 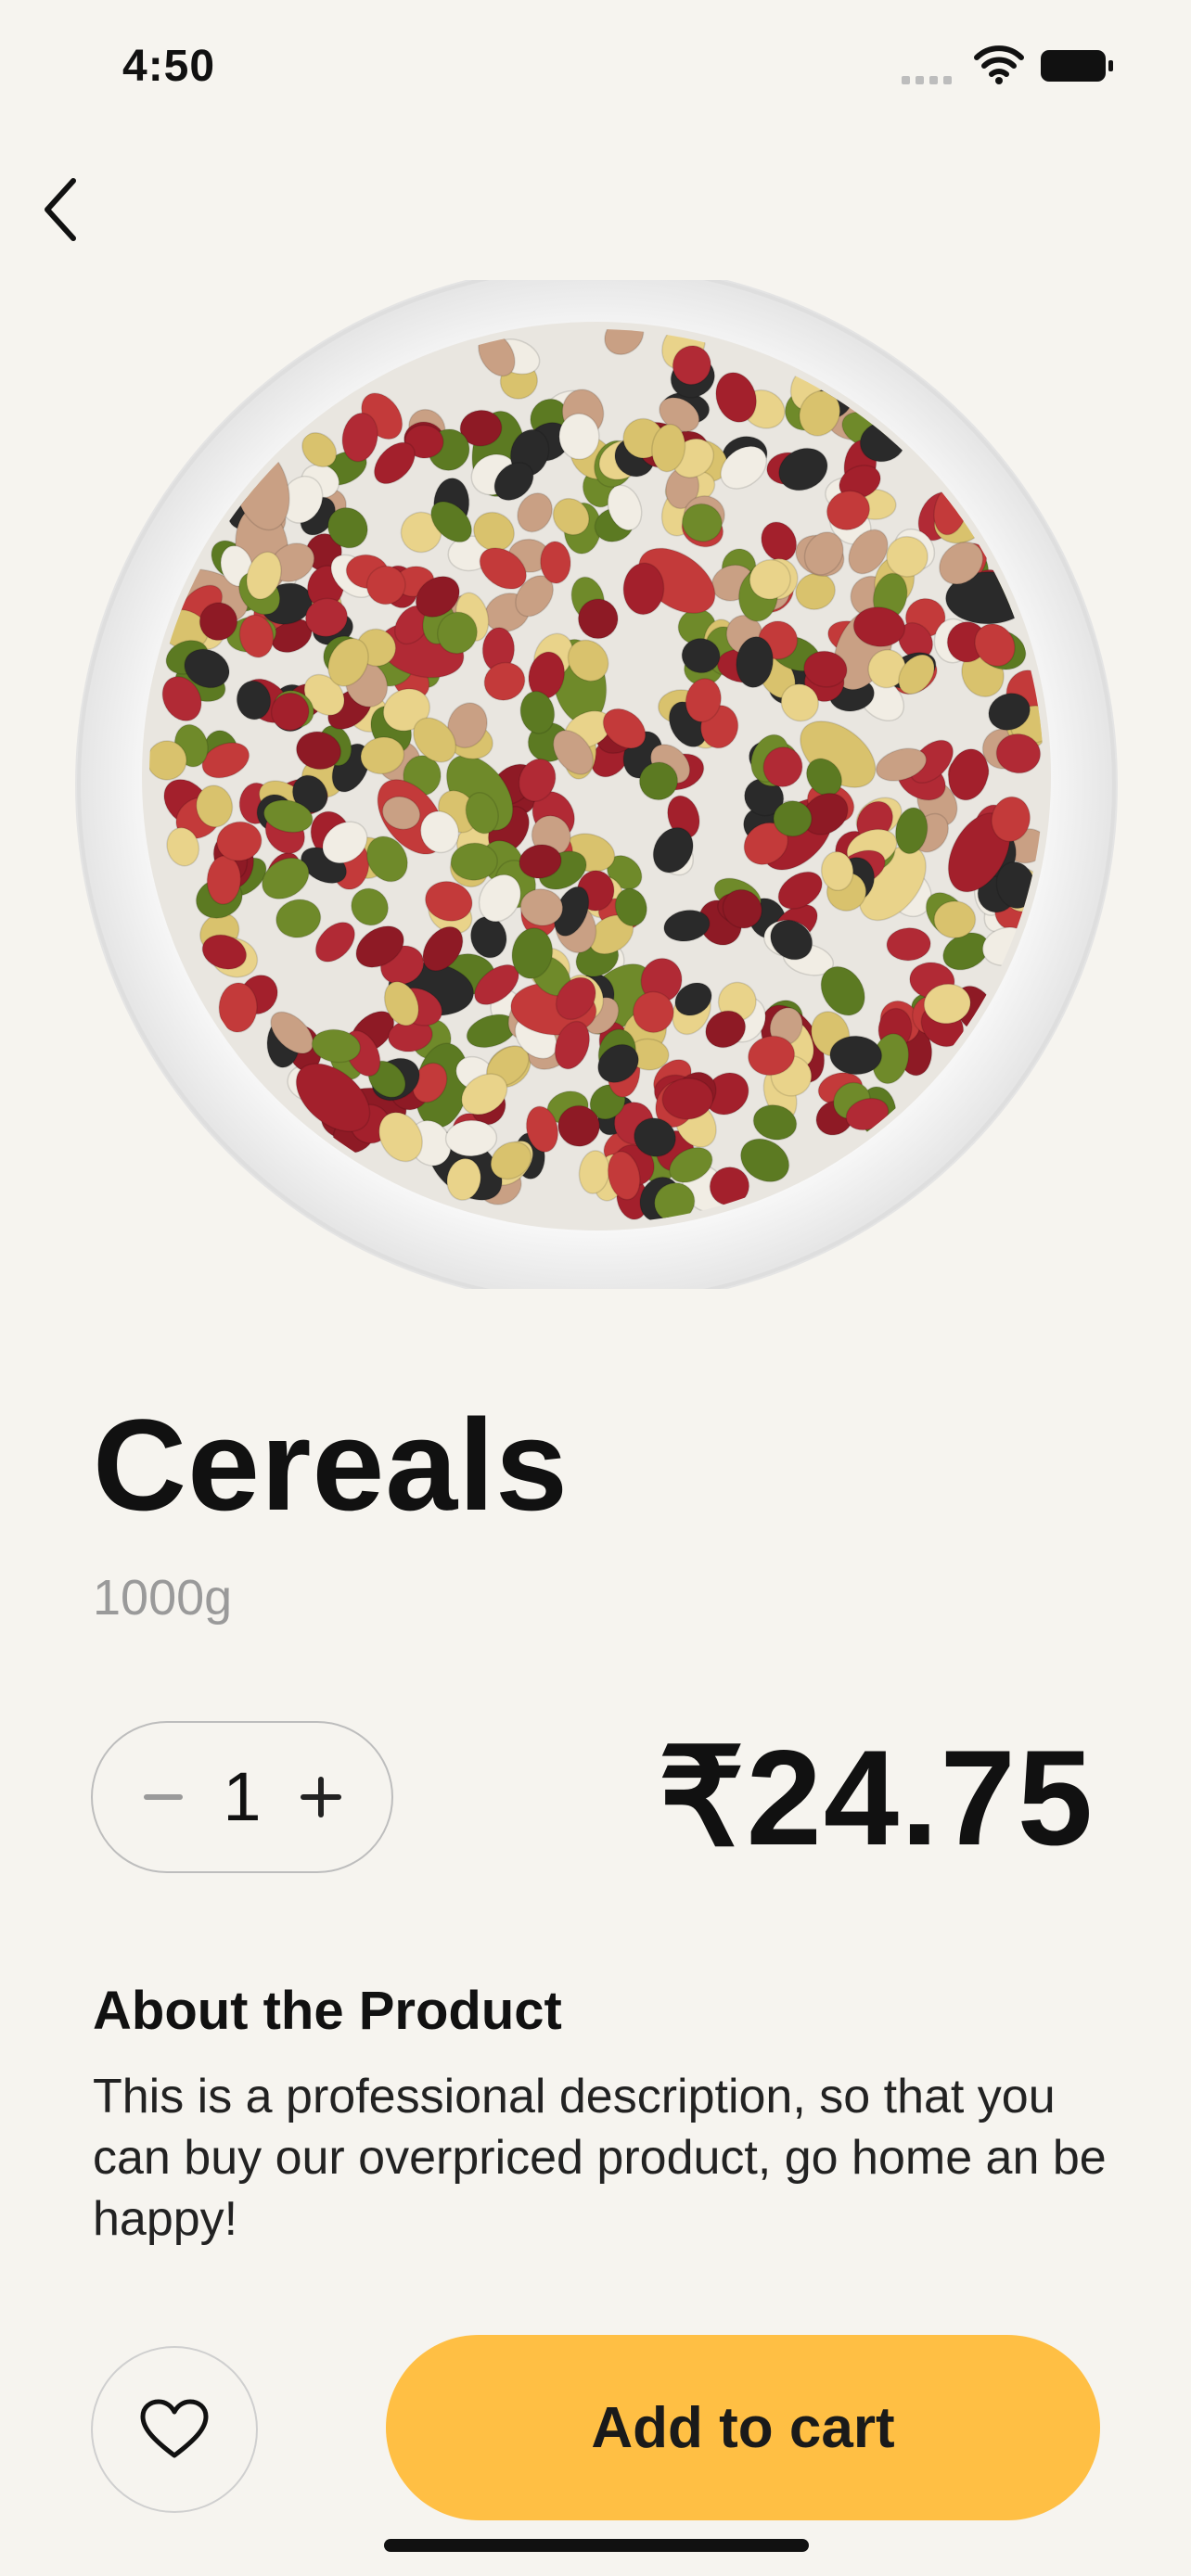 What do you see at coordinates (1077, 66) in the screenshot?
I see `battery-icon` at bounding box center [1077, 66].